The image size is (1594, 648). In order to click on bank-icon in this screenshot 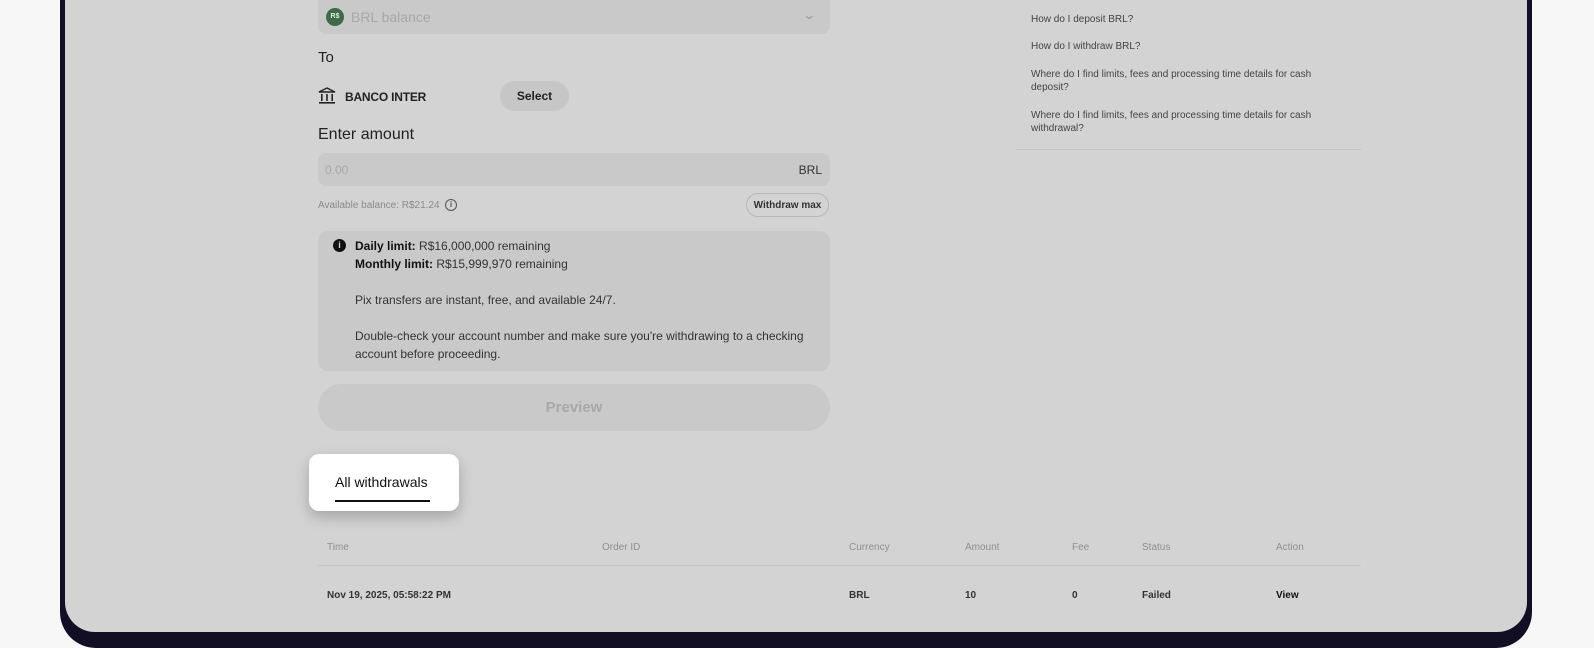, I will do `click(327, 95)`.